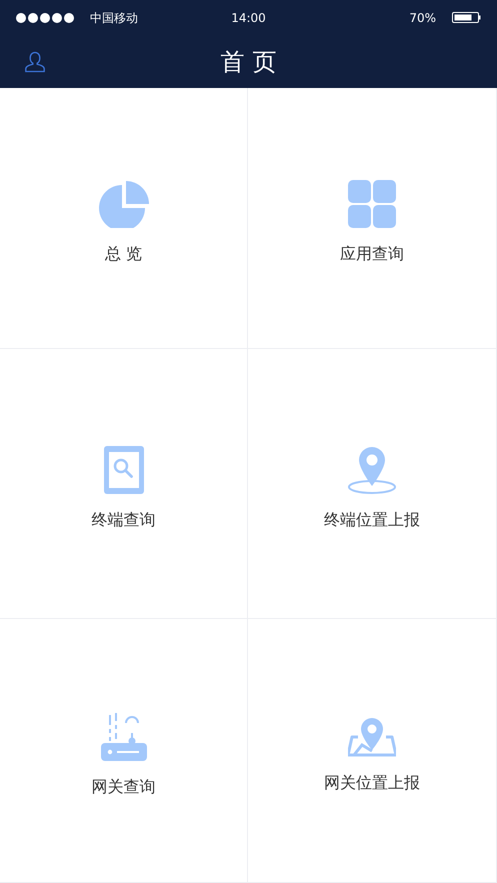  I want to click on carrier-name: 中国移动, so click(114, 18).